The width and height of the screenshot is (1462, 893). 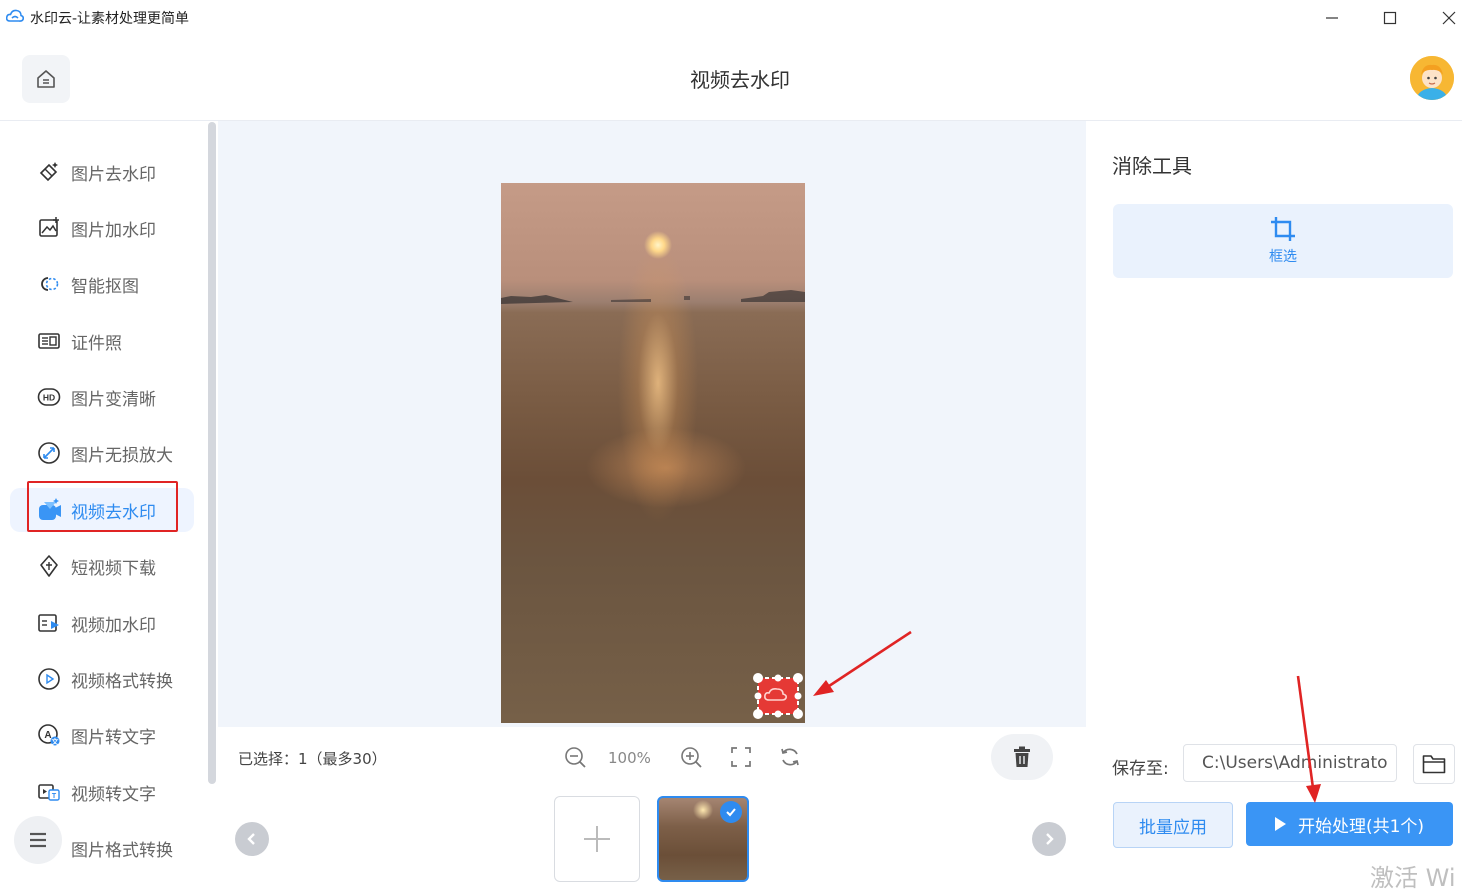 I want to click on video-preview, so click(x=653, y=453).